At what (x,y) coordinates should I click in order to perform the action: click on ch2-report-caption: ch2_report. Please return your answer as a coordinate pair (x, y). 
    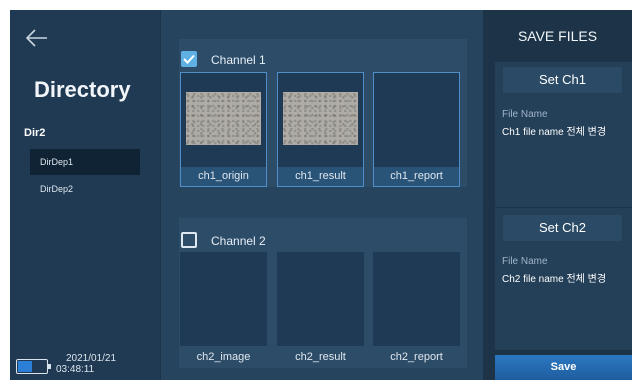
    Looking at the image, I should click on (416, 357).